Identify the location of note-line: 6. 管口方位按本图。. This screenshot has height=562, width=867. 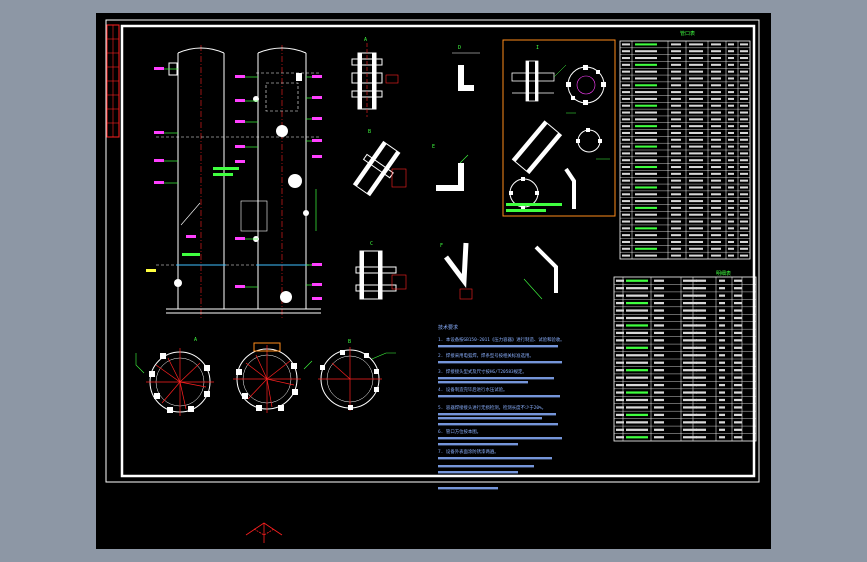
(459, 431).